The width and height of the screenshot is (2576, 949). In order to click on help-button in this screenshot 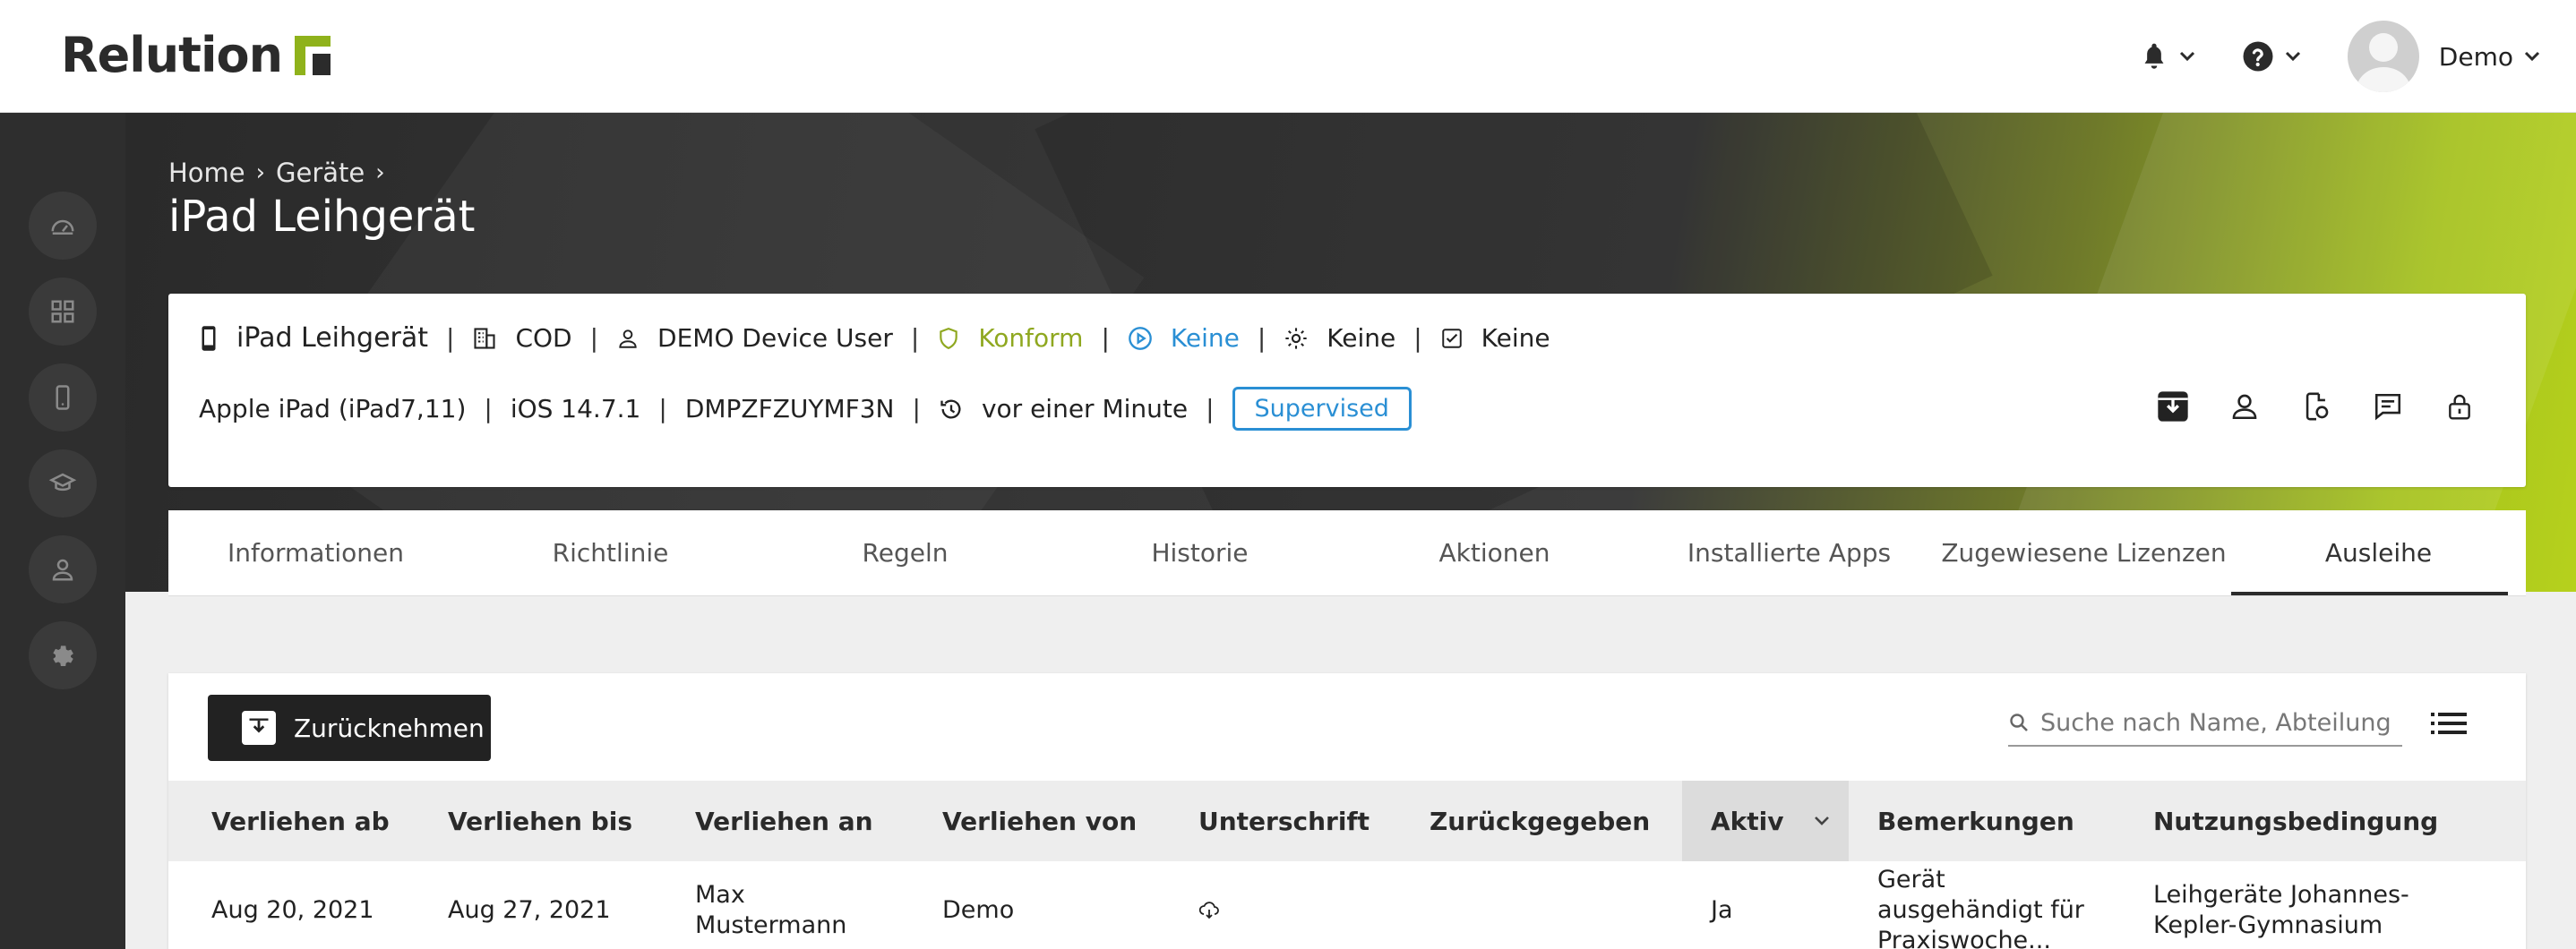, I will do `click(2271, 56)`.